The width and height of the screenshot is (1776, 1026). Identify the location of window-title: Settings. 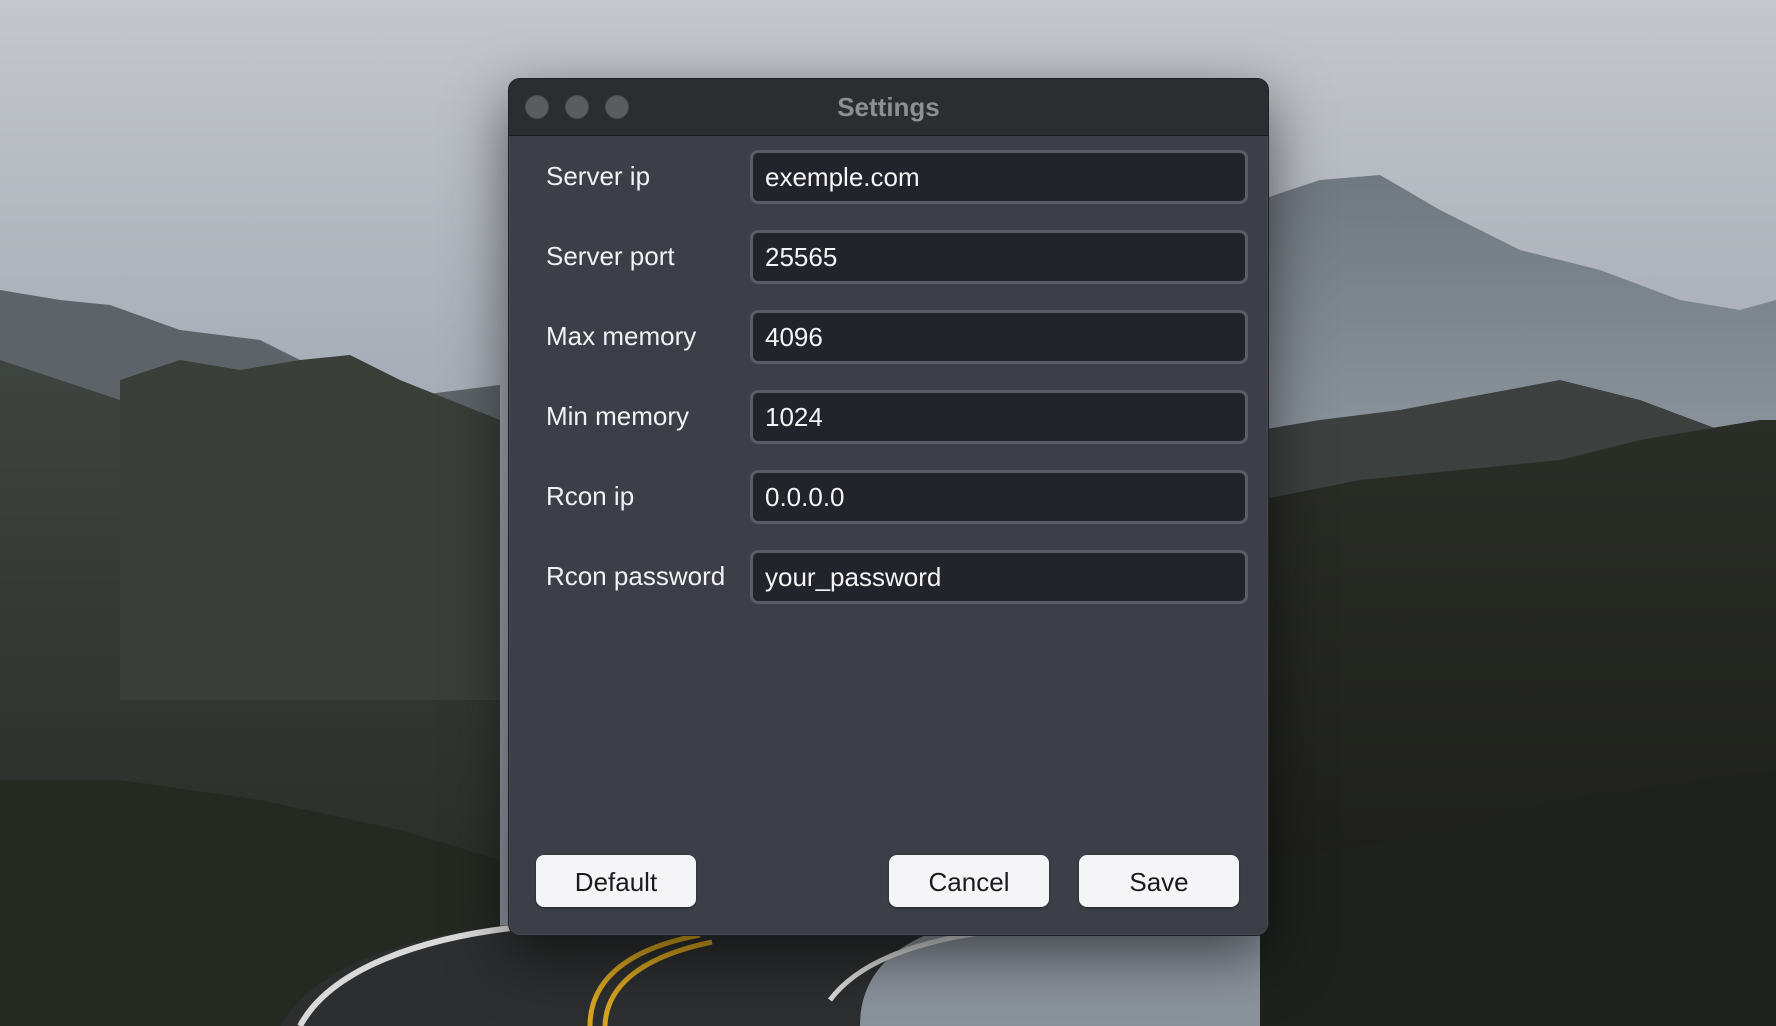
(888, 107).